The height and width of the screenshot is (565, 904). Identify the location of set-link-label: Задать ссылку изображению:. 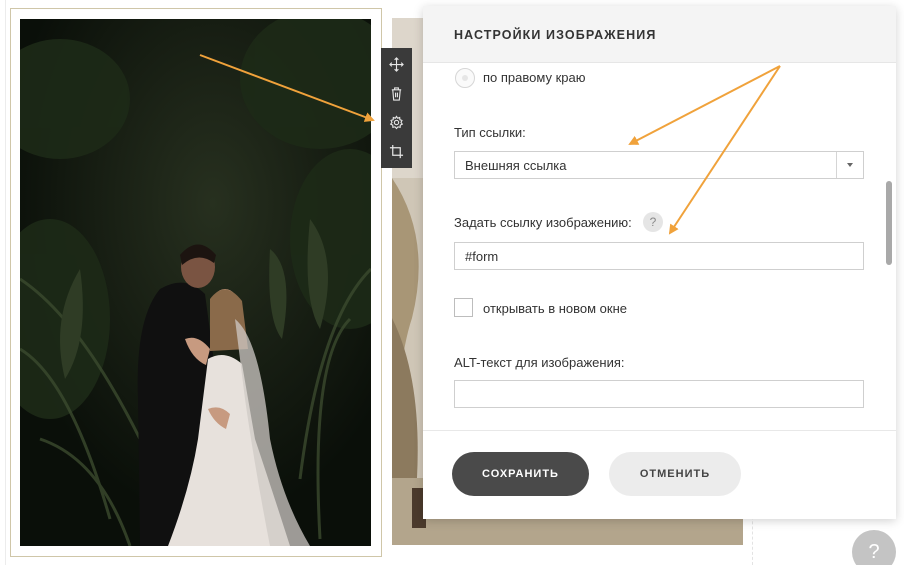
(543, 222).